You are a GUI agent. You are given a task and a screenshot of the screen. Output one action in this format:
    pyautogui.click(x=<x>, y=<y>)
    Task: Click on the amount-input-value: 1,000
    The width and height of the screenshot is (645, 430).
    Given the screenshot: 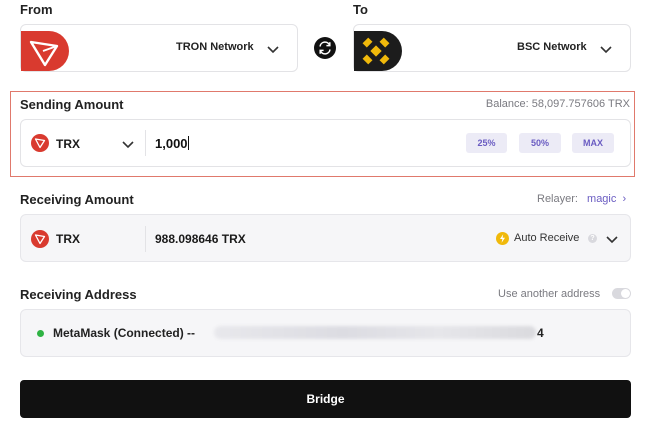 What is the action you would take?
    pyautogui.click(x=171, y=143)
    